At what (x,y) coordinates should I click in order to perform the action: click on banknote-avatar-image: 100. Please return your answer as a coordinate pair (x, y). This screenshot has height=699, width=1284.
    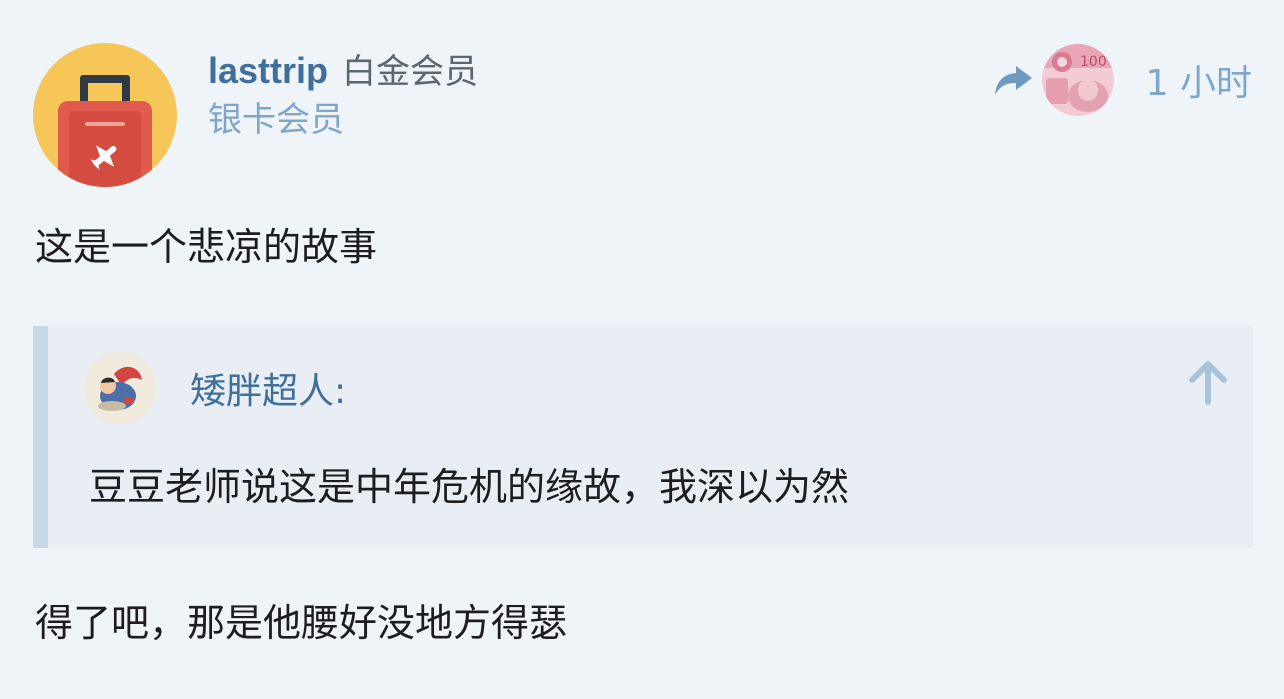
    Looking at the image, I should click on (1077, 80).